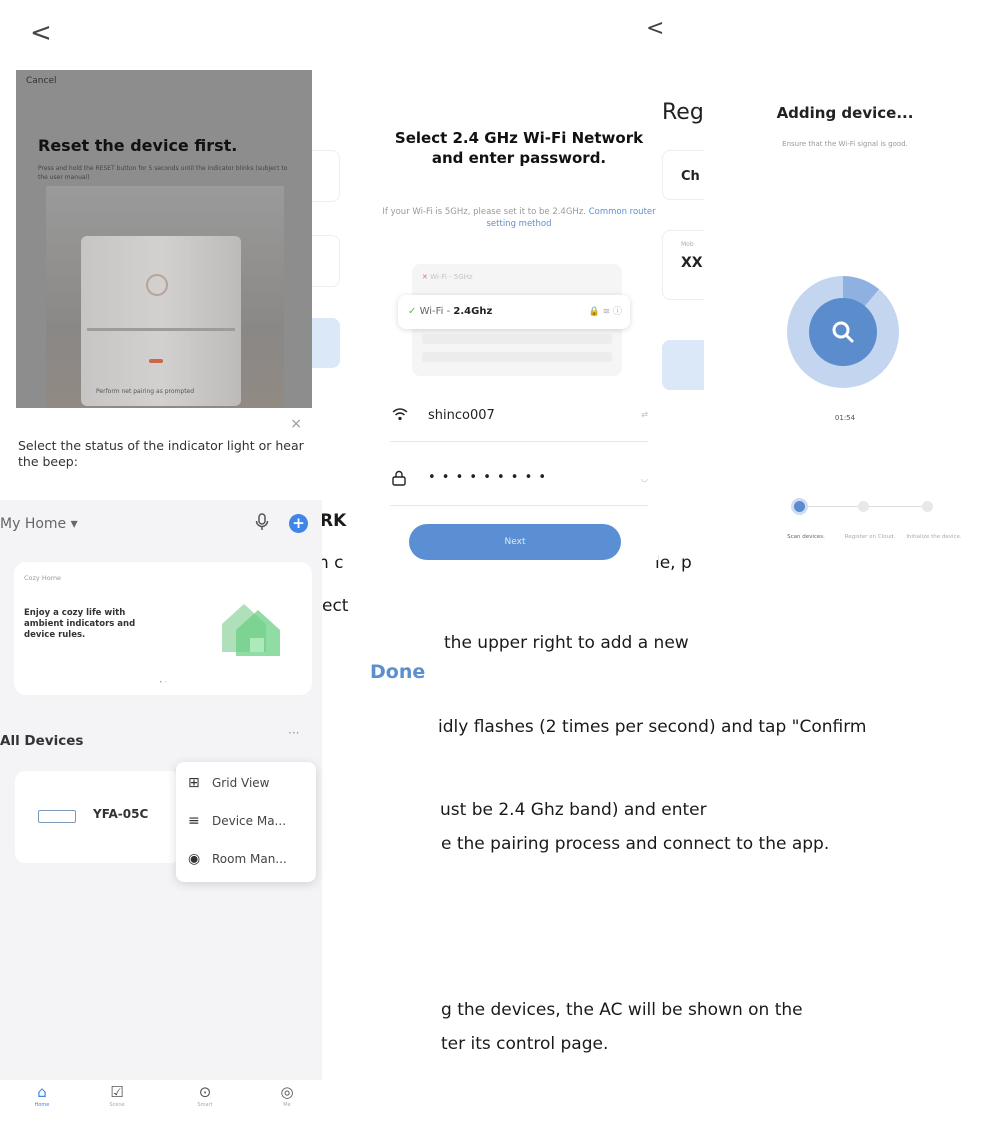 The height and width of the screenshot is (1122, 986). I want to click on cancel-button: Cancel, so click(41, 81).